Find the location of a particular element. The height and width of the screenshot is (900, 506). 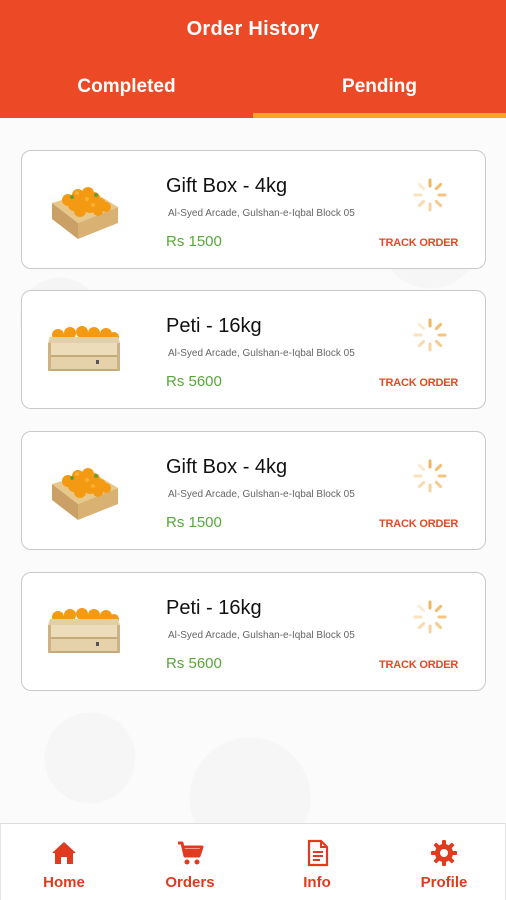

home-icon is located at coordinates (64, 853).